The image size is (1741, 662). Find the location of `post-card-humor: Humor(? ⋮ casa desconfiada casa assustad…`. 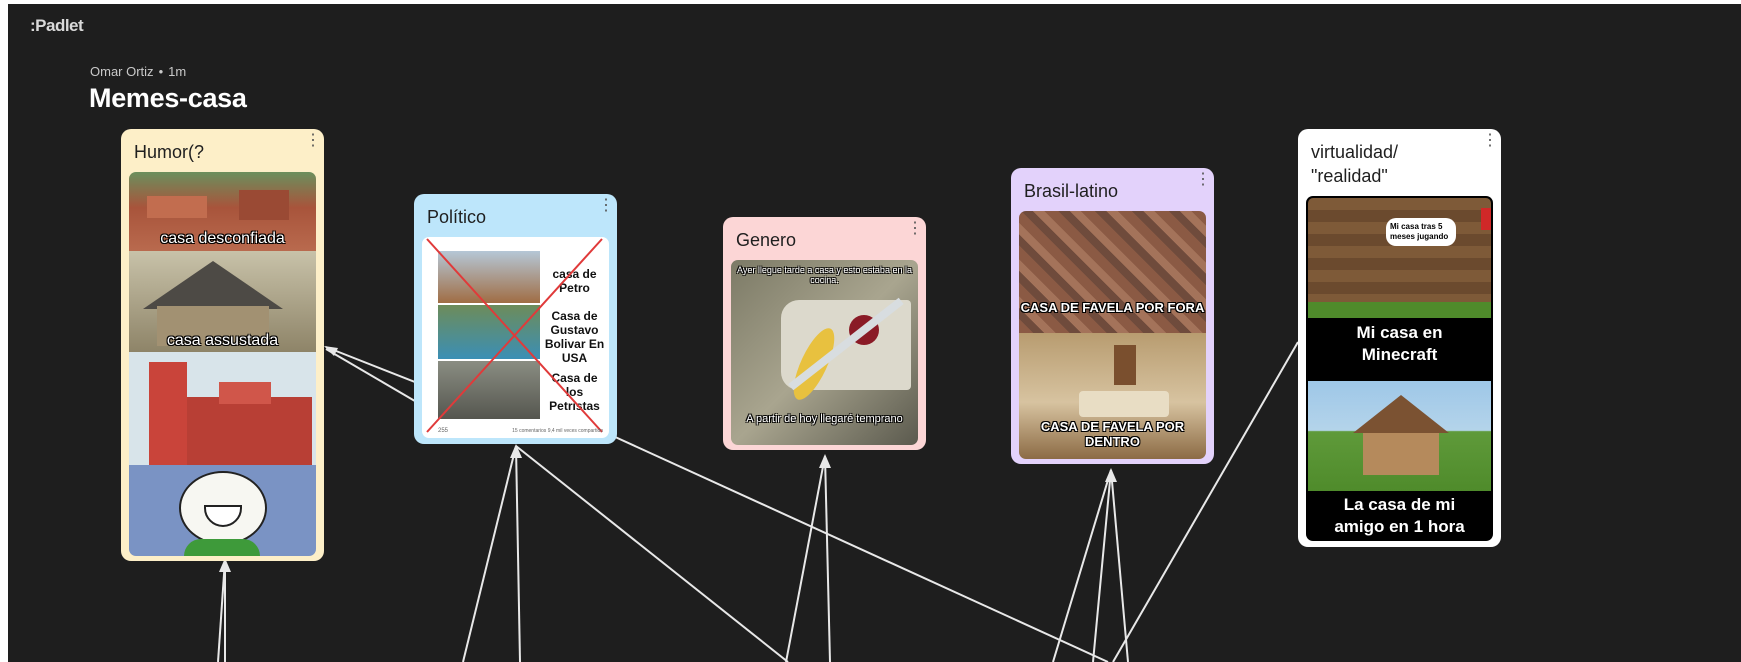

post-card-humor: Humor(? ⋮ casa desconfiada casa assustad… is located at coordinates (222, 345).